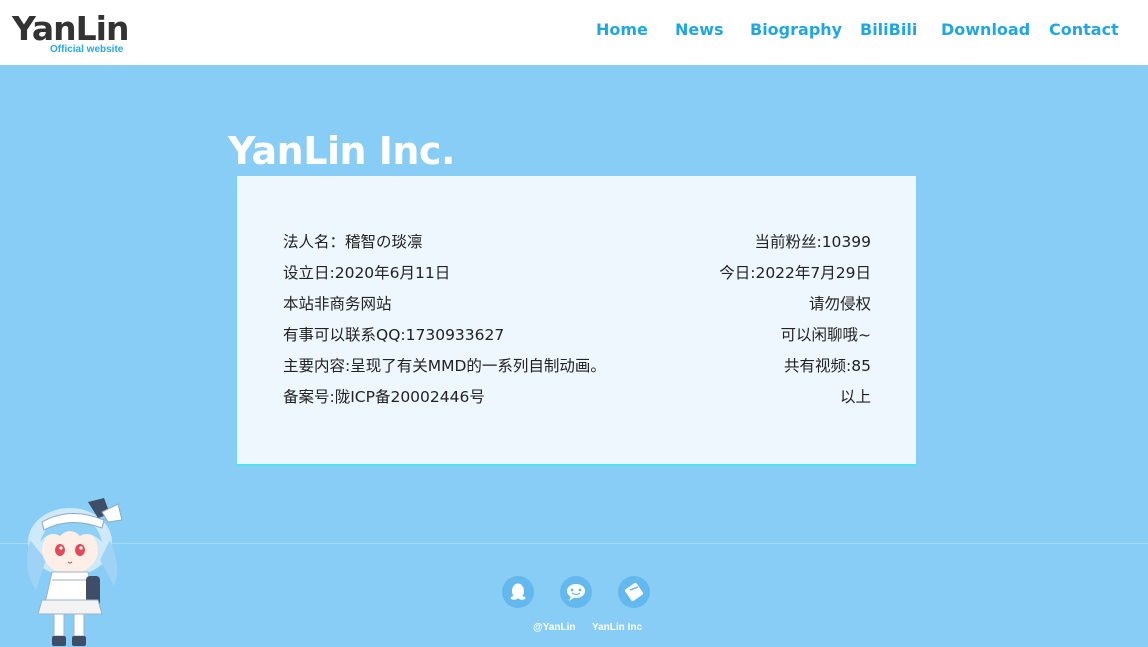 This screenshot has height=647, width=1148. I want to click on info-left: 主要内容:呈现了有关MMD的一系列自制动画。, so click(444, 366).